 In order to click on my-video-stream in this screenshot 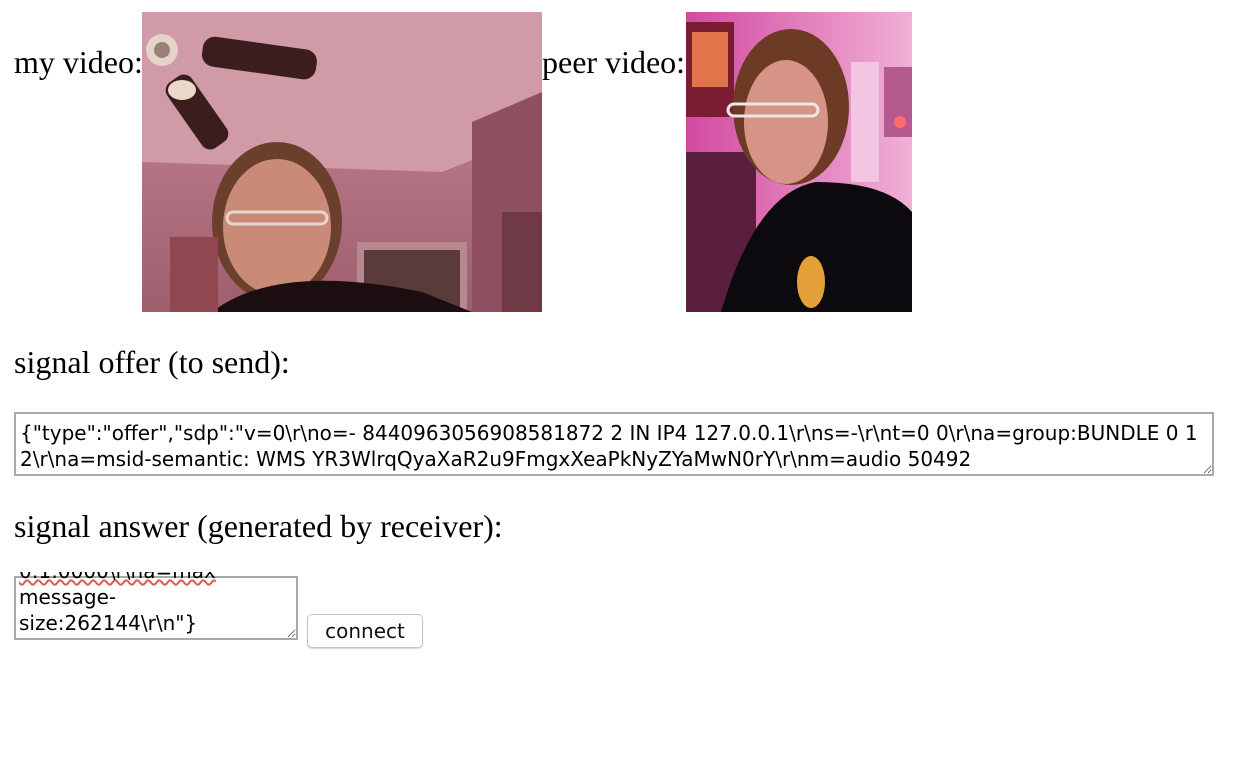, I will do `click(342, 162)`.